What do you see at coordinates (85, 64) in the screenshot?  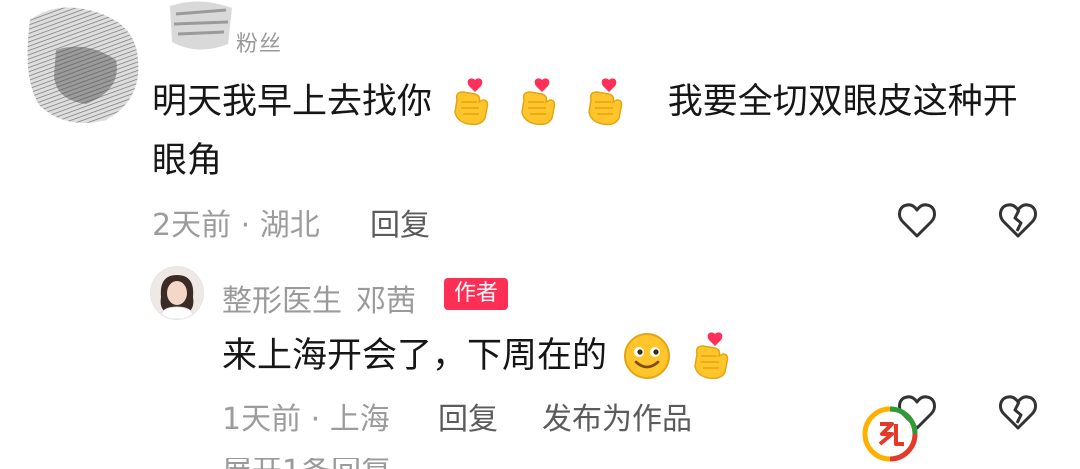 I see `redacted-avatar-scribble` at bounding box center [85, 64].